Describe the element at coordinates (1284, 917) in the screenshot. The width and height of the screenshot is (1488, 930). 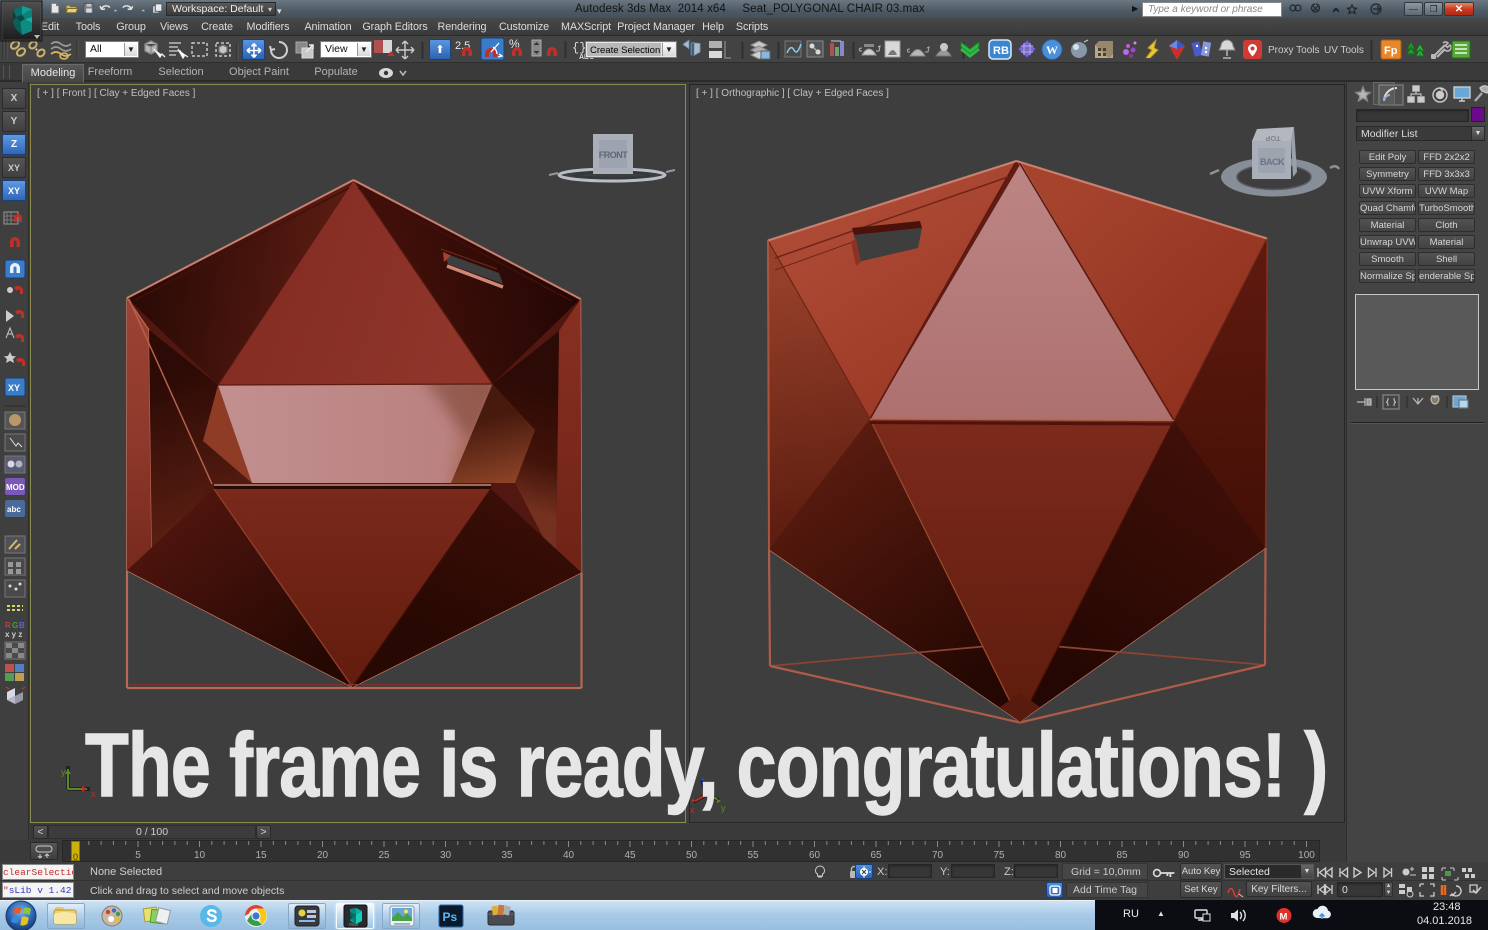
I see `svg-text: M` at that location.